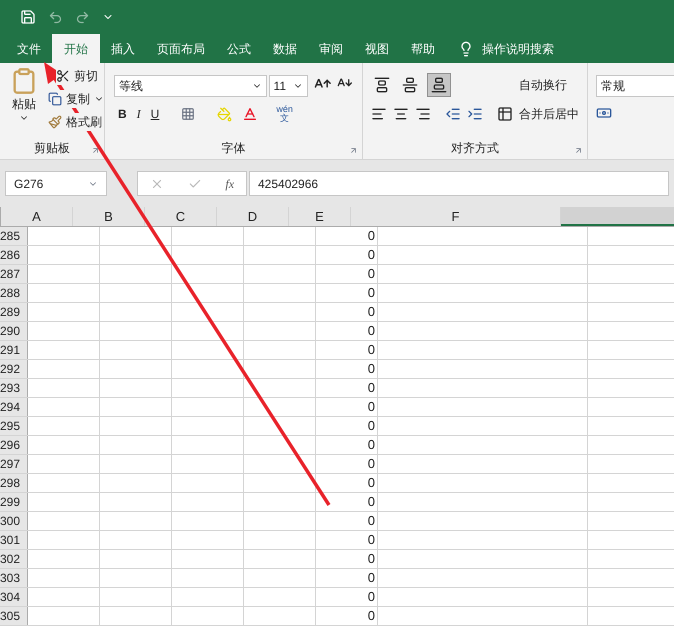  Describe the element at coordinates (239, 48) in the screenshot. I see `menu-tab: 公式` at that location.